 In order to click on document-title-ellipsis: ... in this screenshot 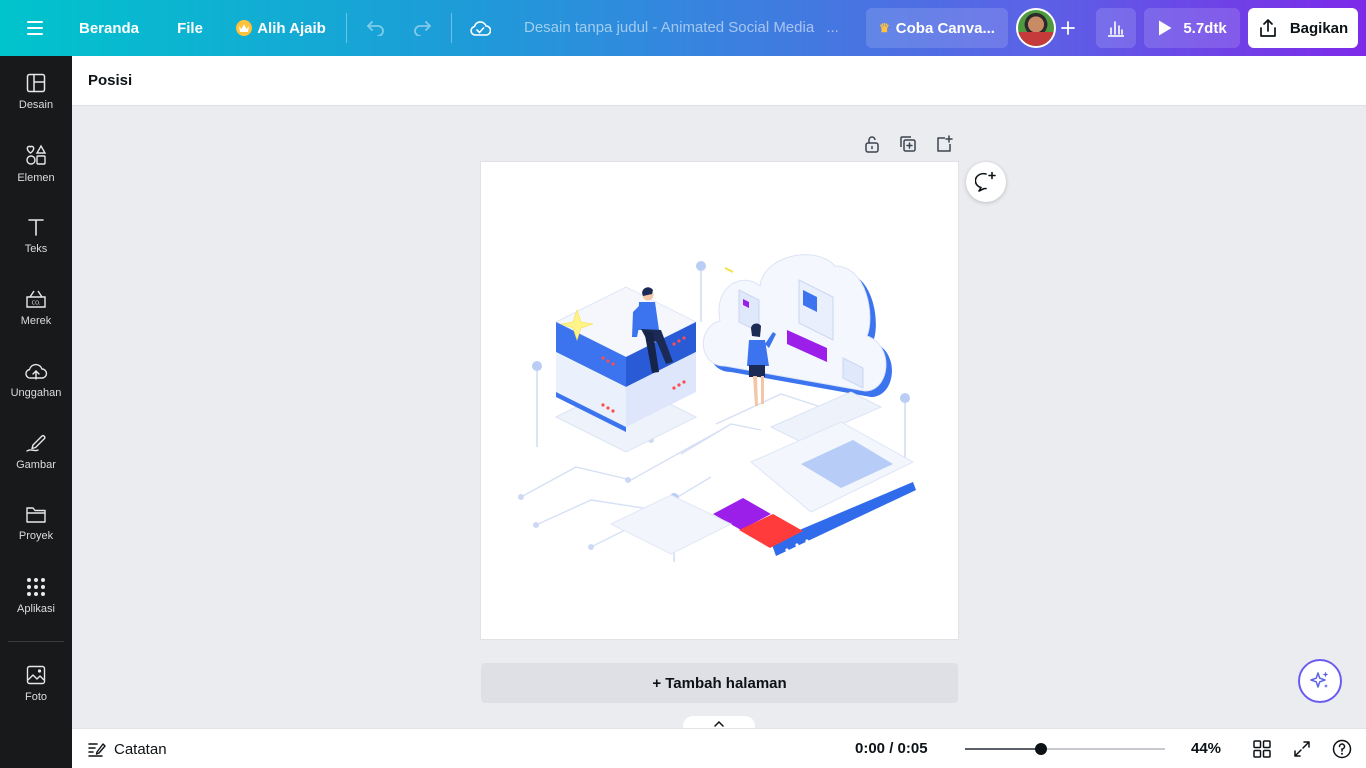, I will do `click(832, 27)`.